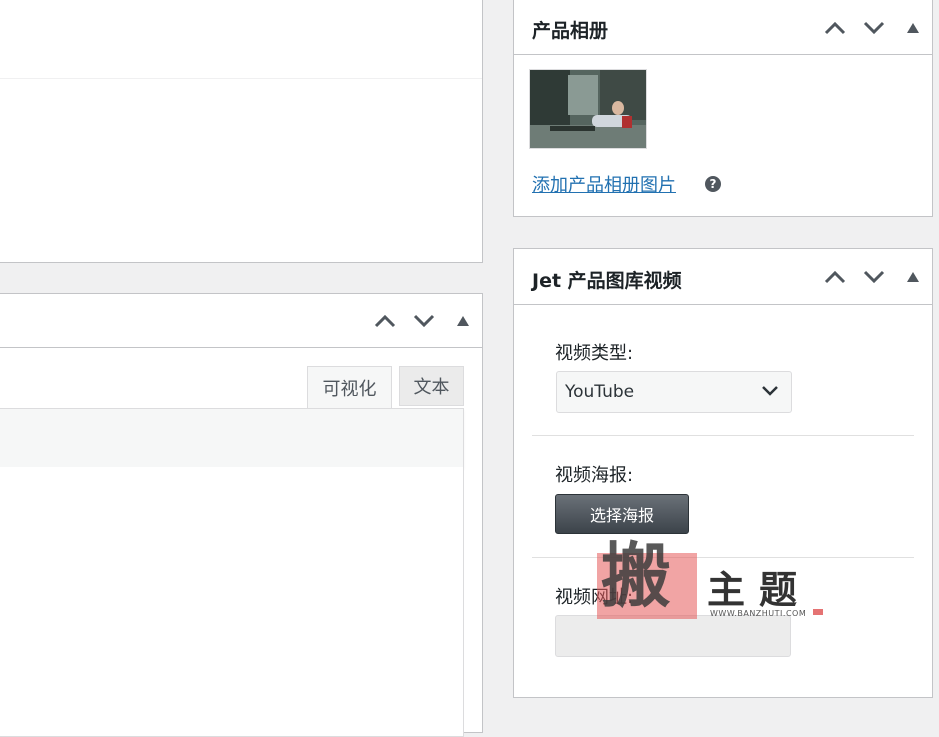 The height and width of the screenshot is (737, 939). What do you see at coordinates (723, 54) in the screenshot?
I see `gallery-header-divider` at bounding box center [723, 54].